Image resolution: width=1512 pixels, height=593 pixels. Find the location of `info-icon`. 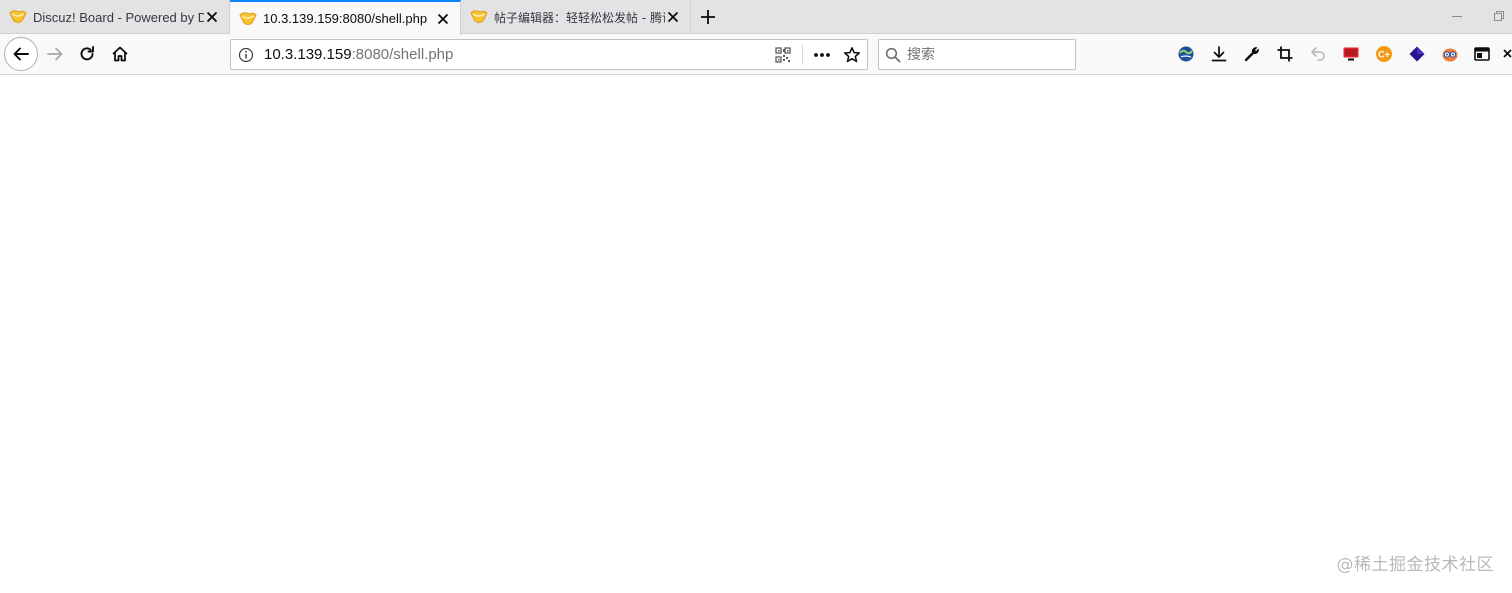

info-icon is located at coordinates (246, 54).